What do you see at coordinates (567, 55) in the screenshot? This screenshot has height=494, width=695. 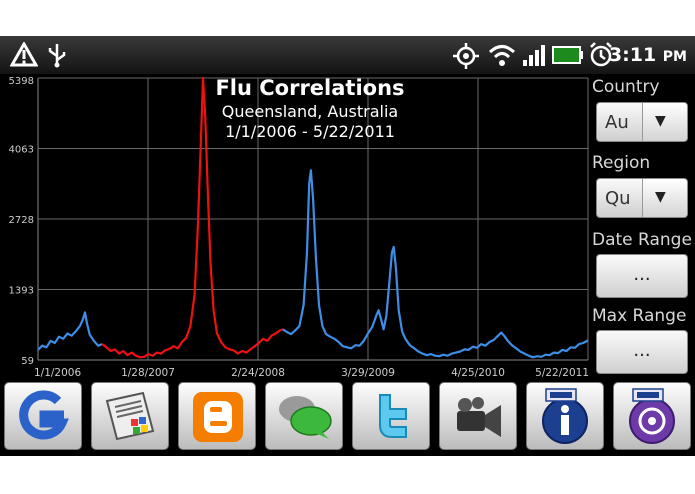 I see `battery-icon` at bounding box center [567, 55].